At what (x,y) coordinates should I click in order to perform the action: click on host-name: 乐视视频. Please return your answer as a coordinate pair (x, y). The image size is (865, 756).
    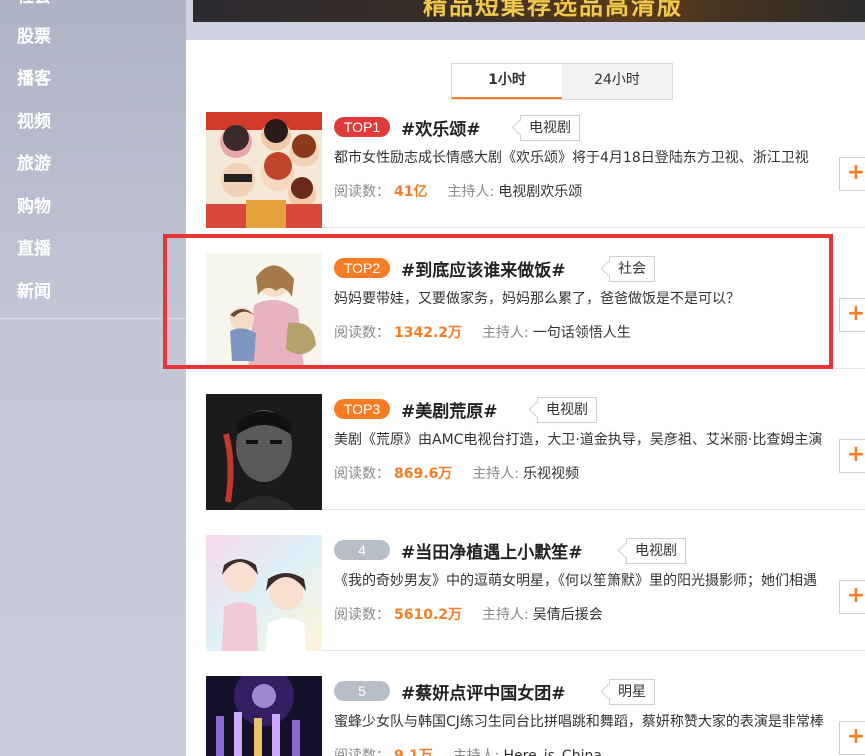
    Looking at the image, I should click on (551, 474).